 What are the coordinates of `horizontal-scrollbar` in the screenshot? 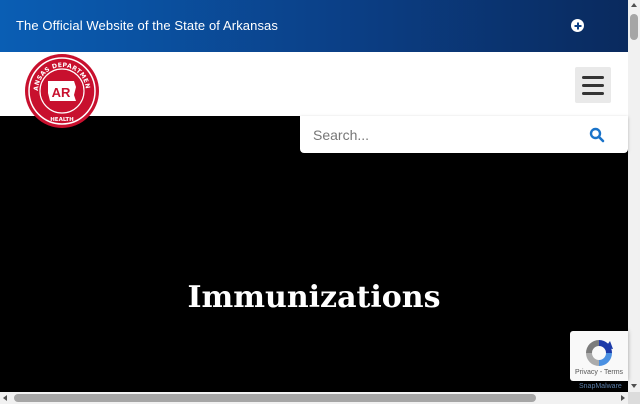 It's located at (320, 398).